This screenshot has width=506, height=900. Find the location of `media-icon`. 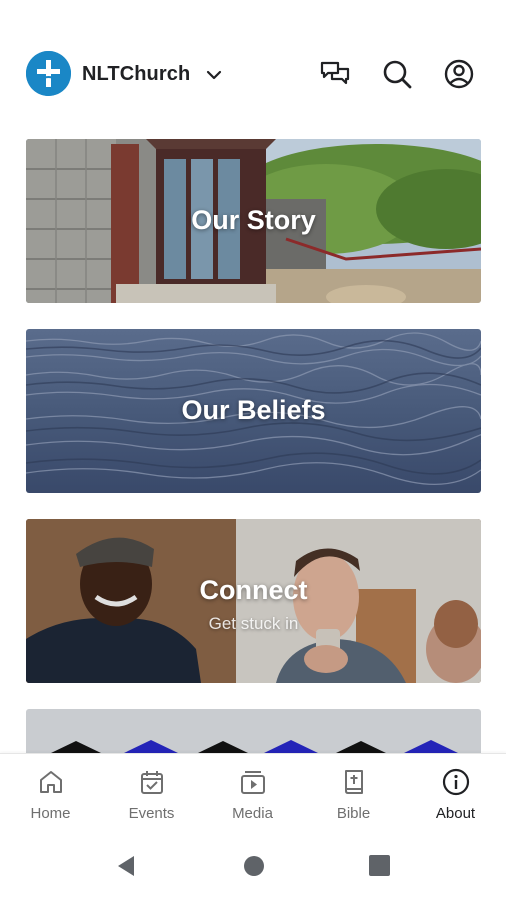

media-icon is located at coordinates (253, 784).